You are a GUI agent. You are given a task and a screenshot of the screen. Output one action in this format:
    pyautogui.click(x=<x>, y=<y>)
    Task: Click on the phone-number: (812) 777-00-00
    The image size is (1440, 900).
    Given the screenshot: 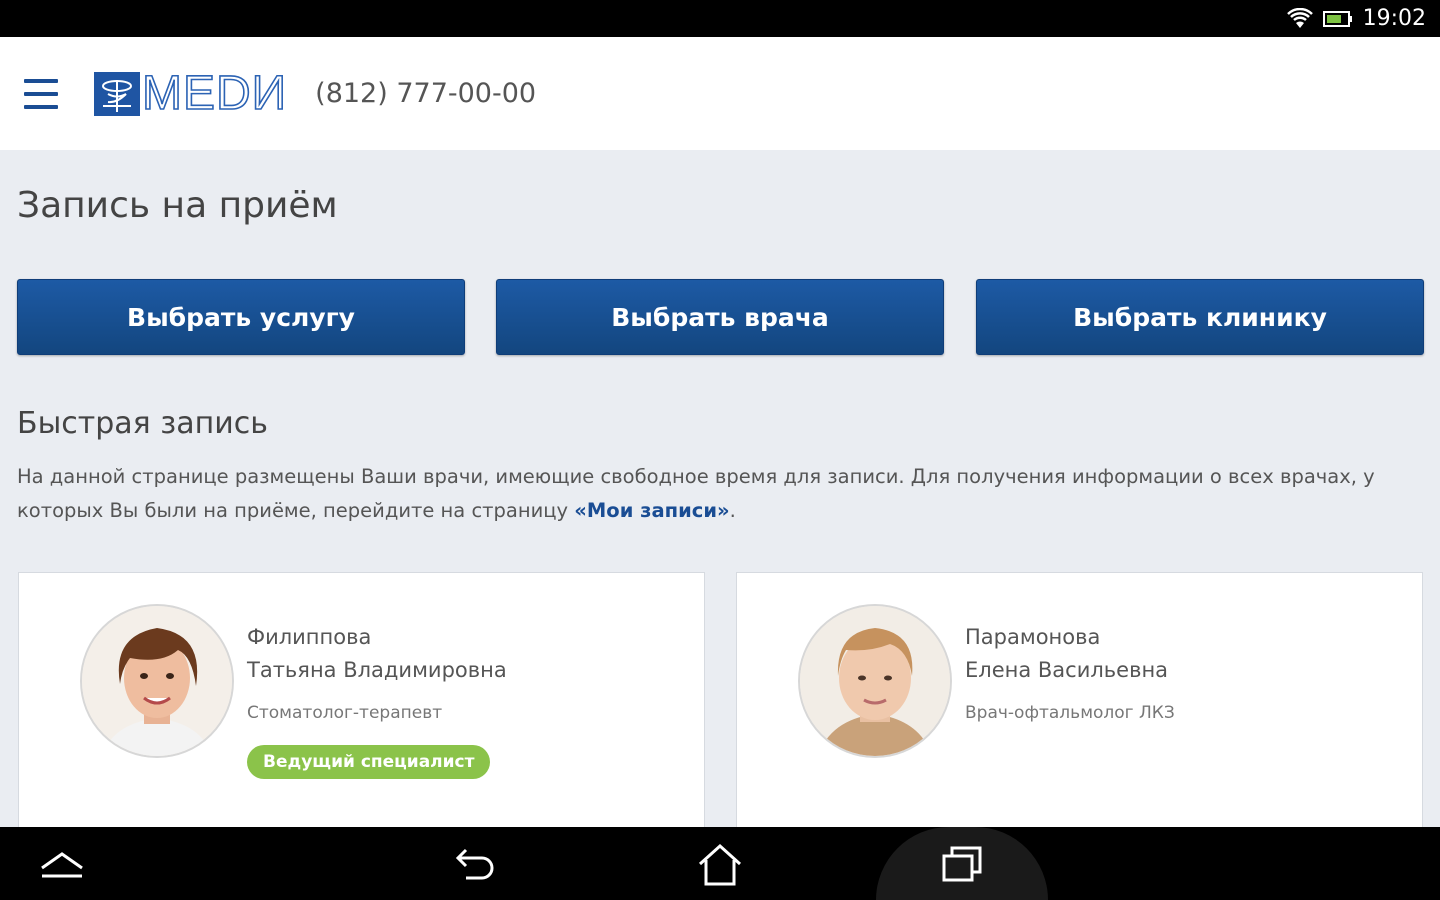 What is the action you would take?
    pyautogui.click(x=425, y=93)
    